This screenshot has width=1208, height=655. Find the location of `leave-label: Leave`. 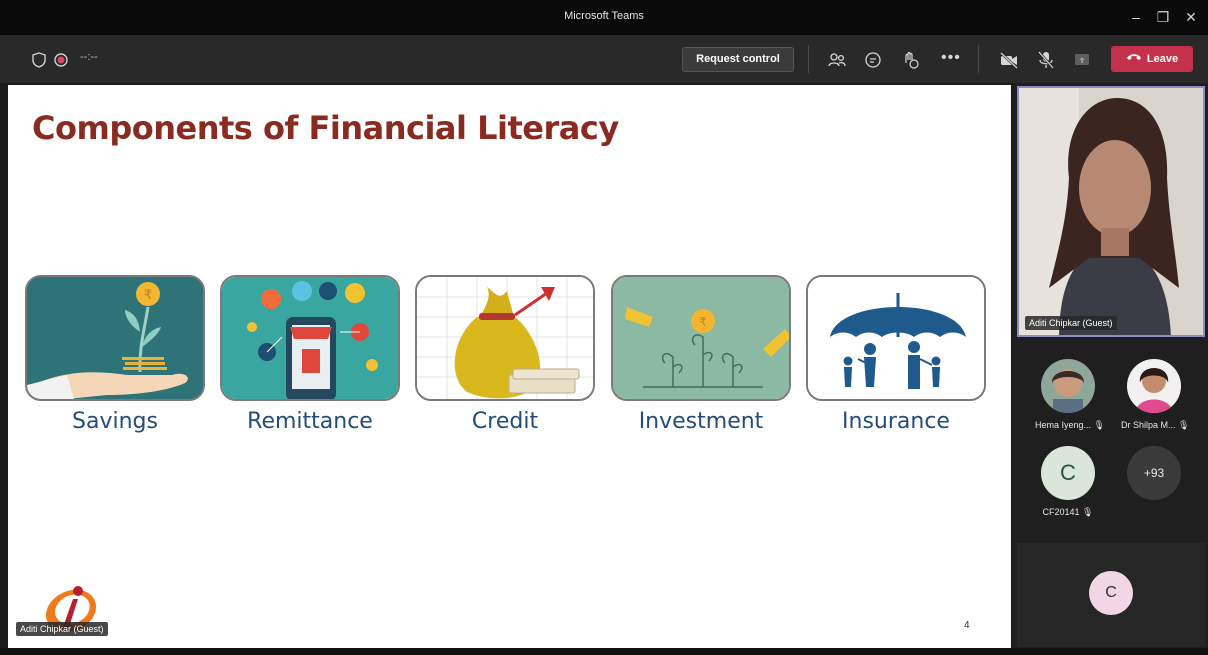

leave-label: Leave is located at coordinates (1162, 59).